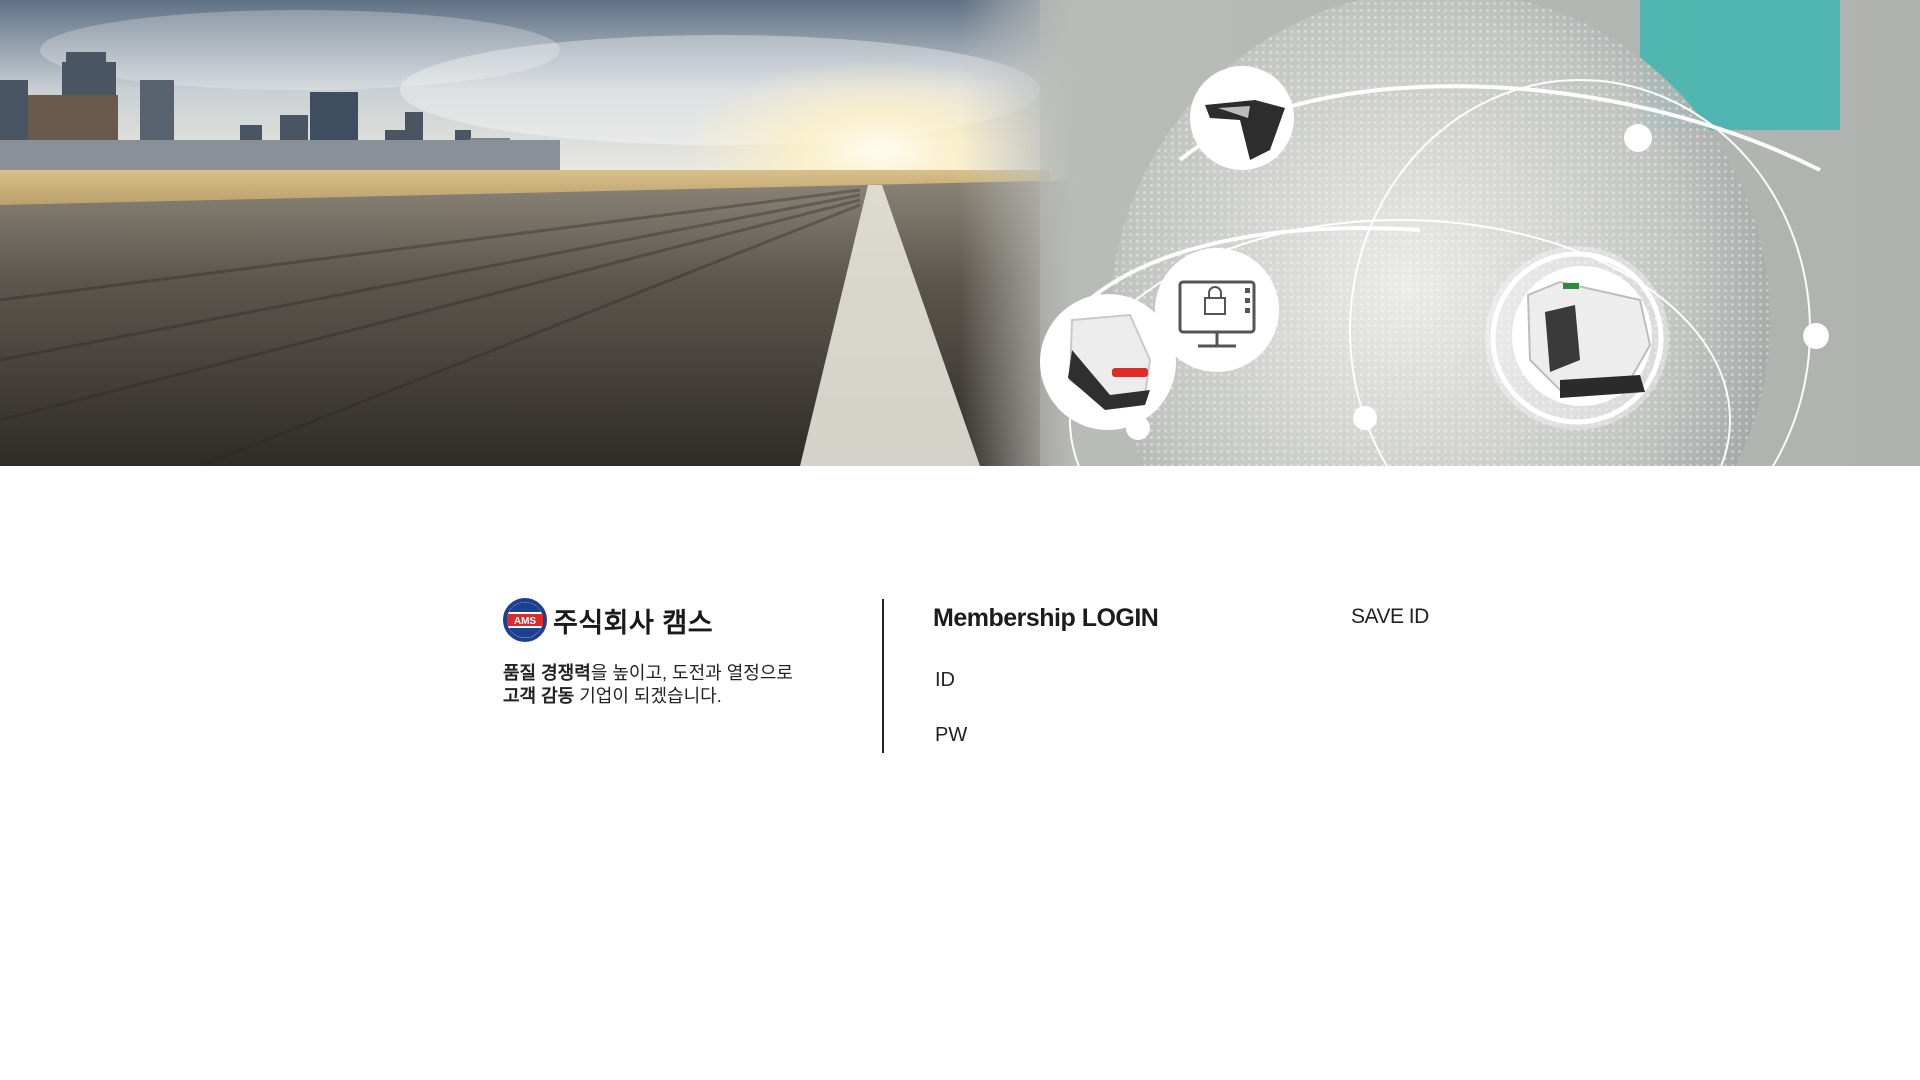  I want to click on slogan-highlight-2: 고객 감동, so click(539, 696).